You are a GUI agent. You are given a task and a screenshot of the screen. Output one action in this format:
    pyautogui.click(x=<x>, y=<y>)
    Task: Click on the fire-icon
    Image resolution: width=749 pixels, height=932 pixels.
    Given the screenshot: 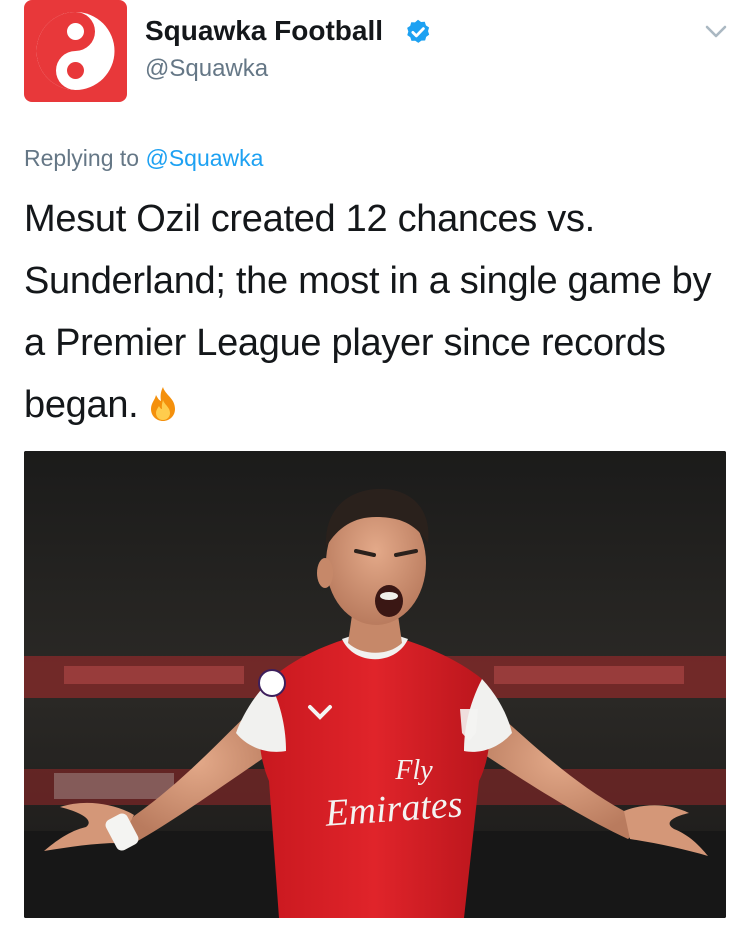 What is the action you would take?
    pyautogui.click(x=163, y=404)
    